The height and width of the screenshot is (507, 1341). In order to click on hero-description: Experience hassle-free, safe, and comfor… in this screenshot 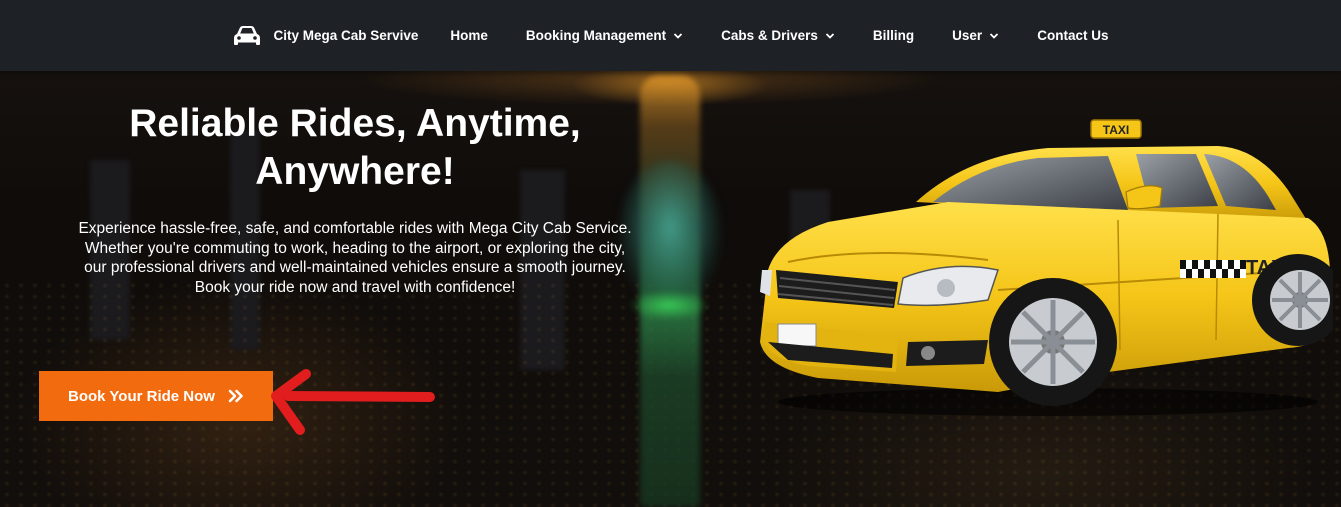, I will do `click(355, 258)`.